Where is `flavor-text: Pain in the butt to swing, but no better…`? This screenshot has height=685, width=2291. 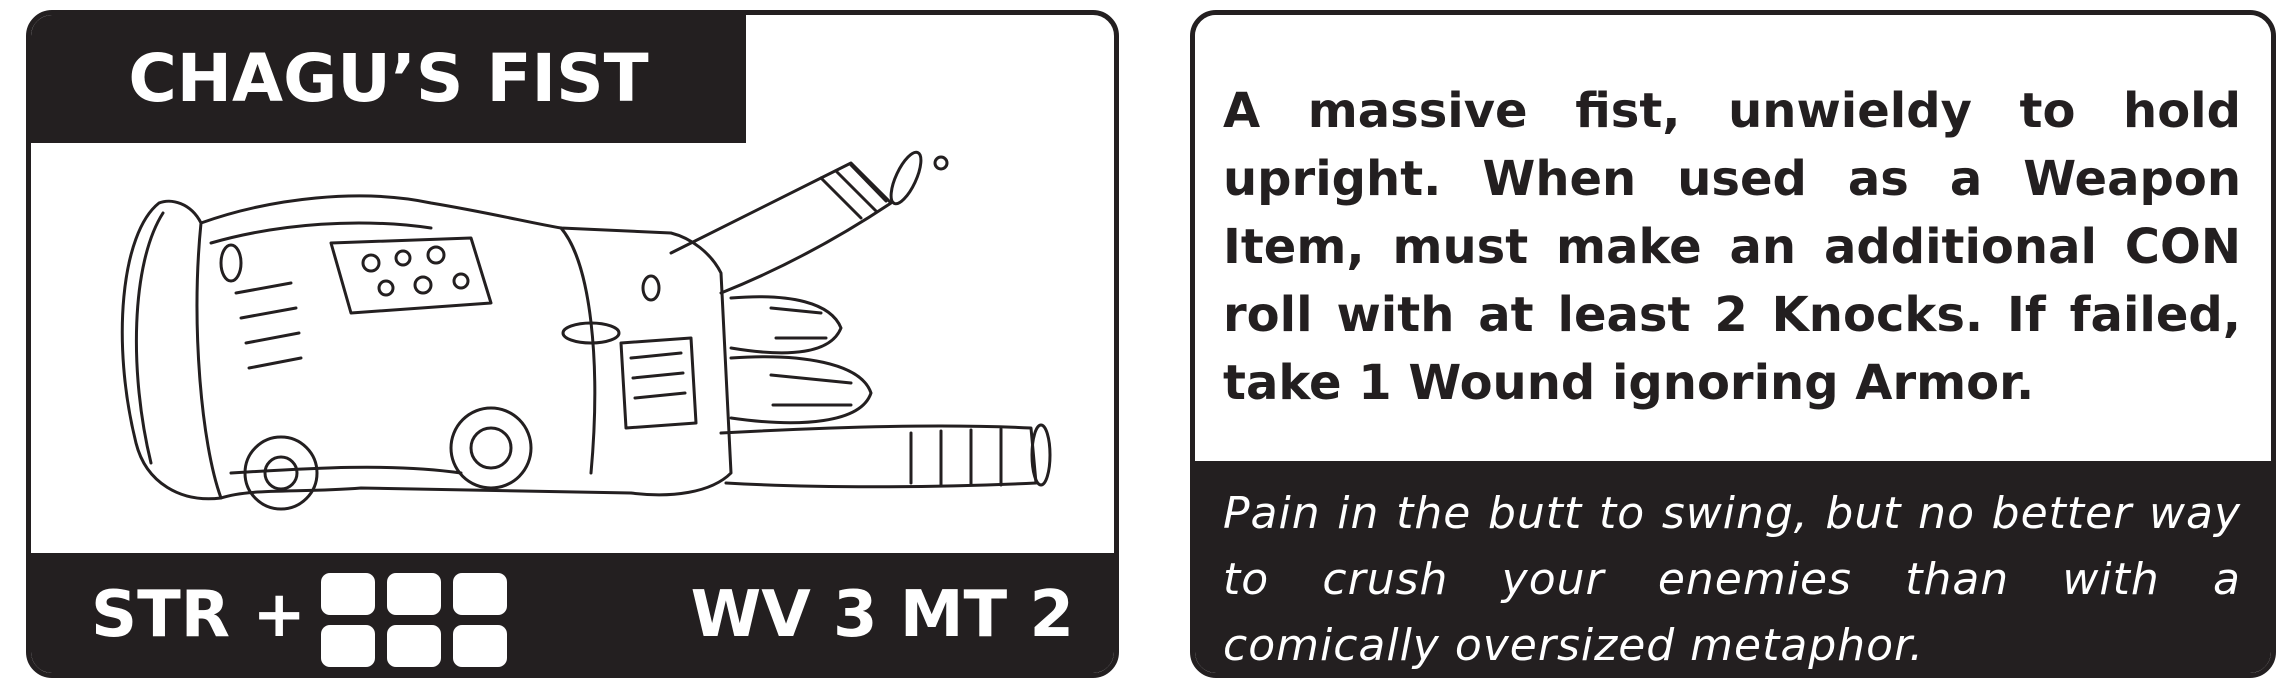
flavor-text: Pain in the butt to swing, but no better… is located at coordinates (1732, 579).